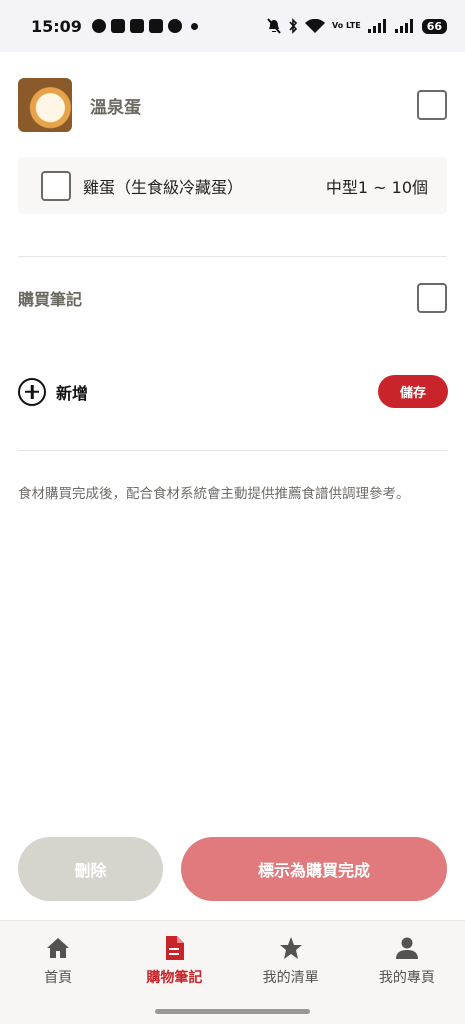 The height and width of the screenshot is (1024, 465). I want to click on wifi-icon, so click(314, 25).